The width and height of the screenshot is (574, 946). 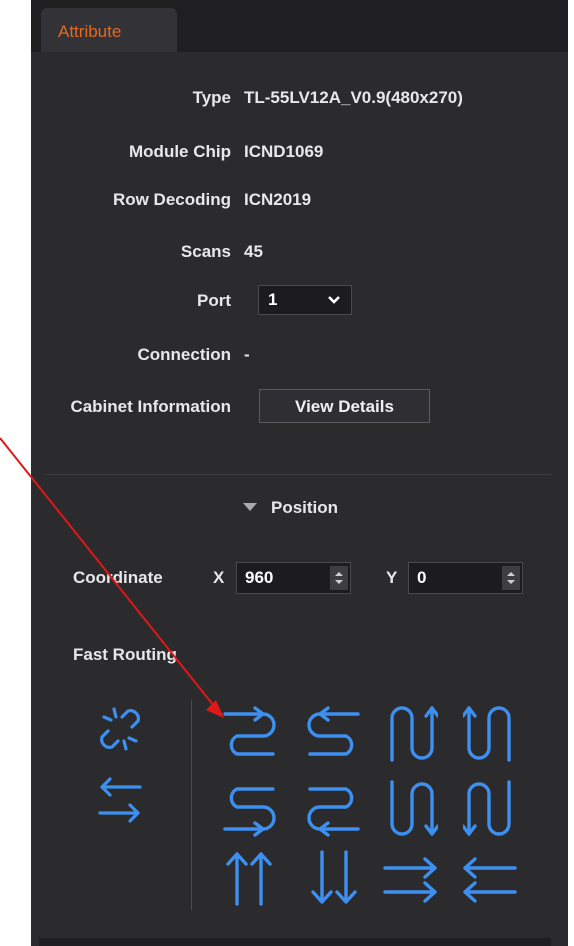 What do you see at coordinates (411, 882) in the screenshot?
I see `route-parallel-right-icon` at bounding box center [411, 882].